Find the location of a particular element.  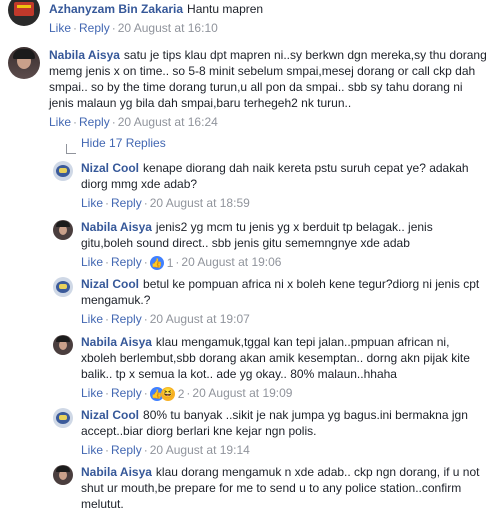

comment-timestamp: 20 August at 19:14 is located at coordinates (200, 450).